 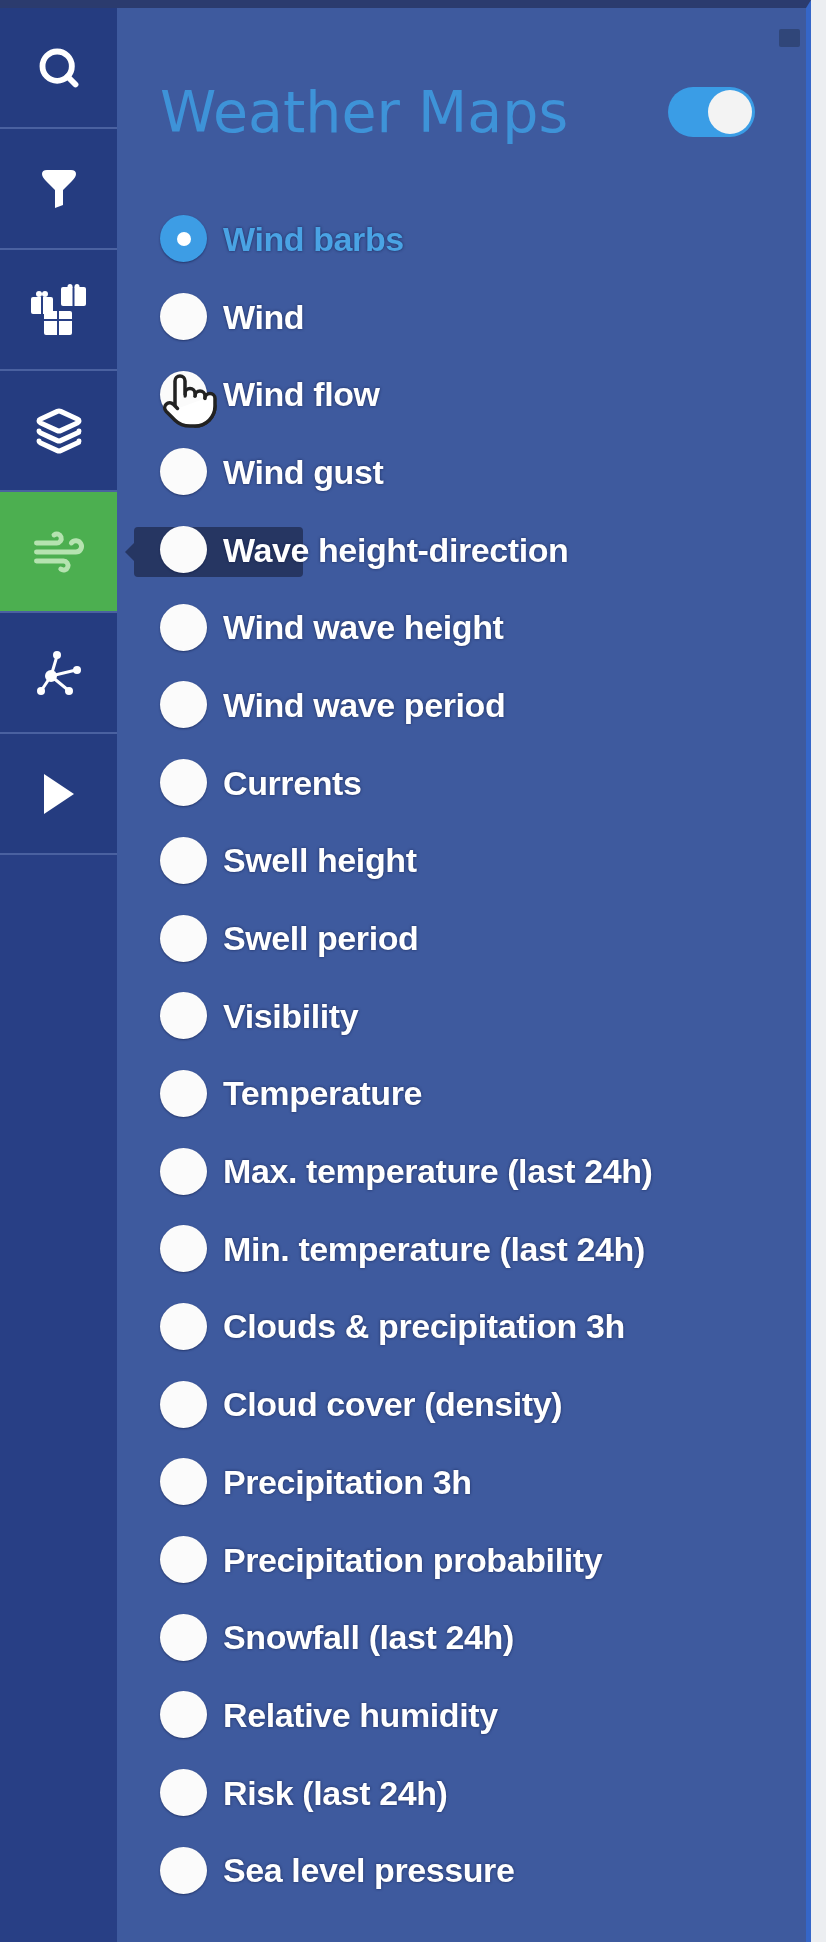 What do you see at coordinates (364, 704) in the screenshot?
I see `option-label: Wind wave period` at bounding box center [364, 704].